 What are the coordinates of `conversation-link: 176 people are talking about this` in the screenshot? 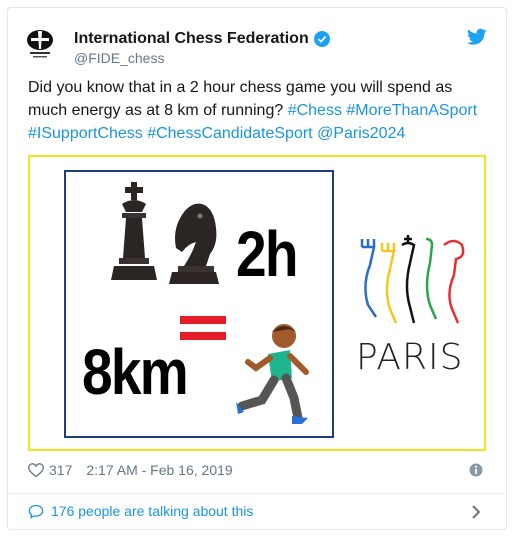 It's located at (140, 511).